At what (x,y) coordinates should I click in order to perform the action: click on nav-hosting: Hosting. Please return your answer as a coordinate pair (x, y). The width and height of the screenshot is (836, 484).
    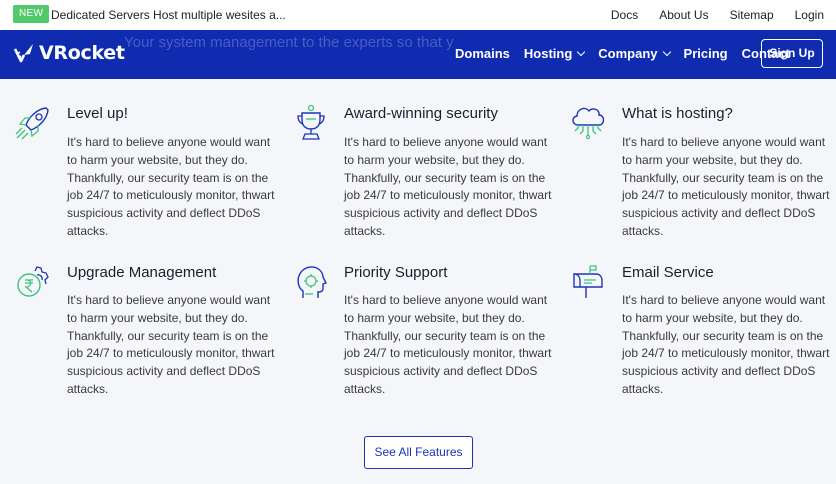
    Looking at the image, I should click on (554, 53).